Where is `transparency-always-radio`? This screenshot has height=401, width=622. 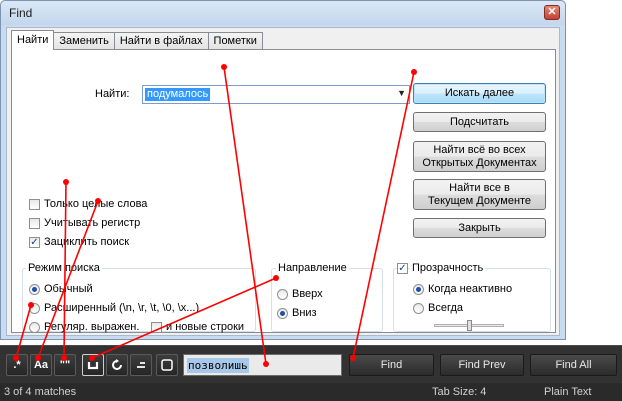
transparency-always-radio is located at coordinates (418, 308).